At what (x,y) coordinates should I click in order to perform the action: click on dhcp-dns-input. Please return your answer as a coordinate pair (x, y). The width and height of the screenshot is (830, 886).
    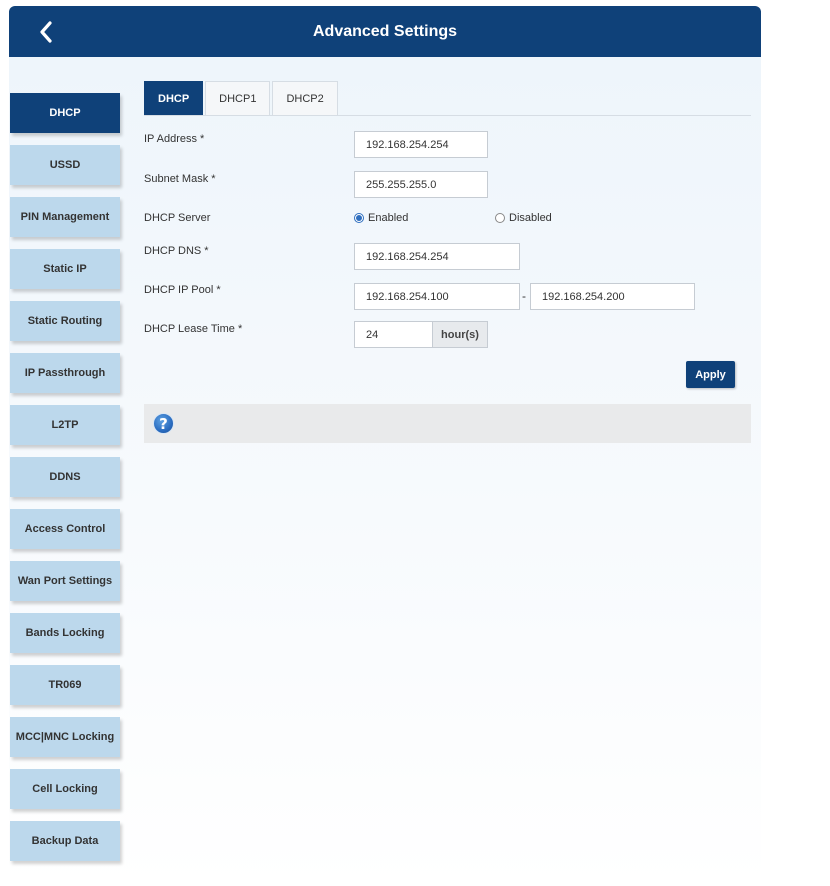
    Looking at the image, I should click on (437, 256).